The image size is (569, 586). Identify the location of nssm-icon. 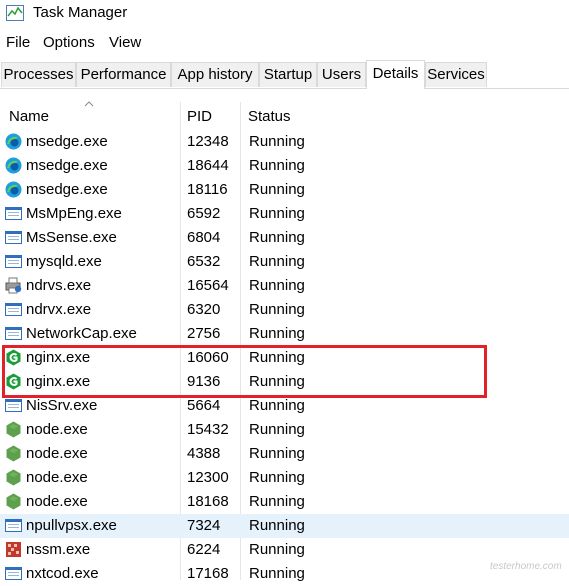
(13, 549).